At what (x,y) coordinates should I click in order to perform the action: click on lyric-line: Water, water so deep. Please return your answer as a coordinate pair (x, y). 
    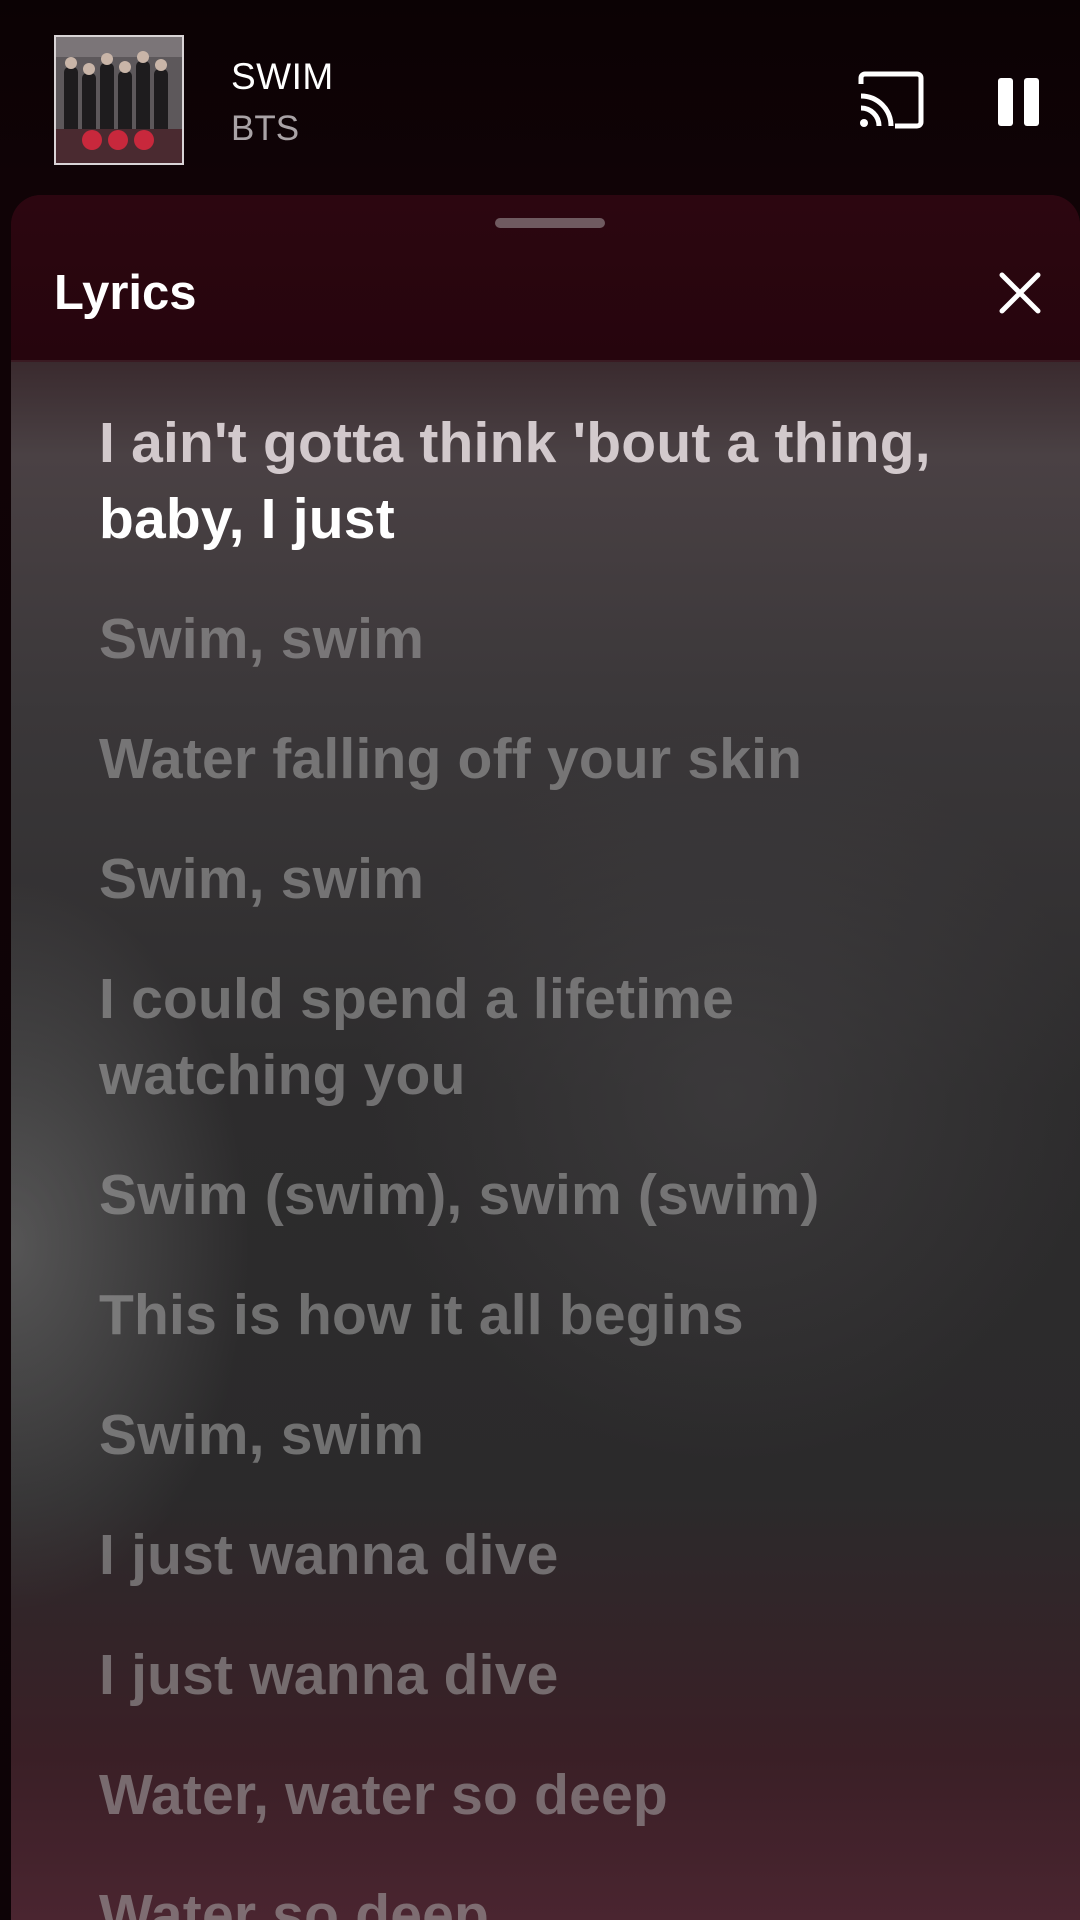
    Looking at the image, I should click on (549, 1795).